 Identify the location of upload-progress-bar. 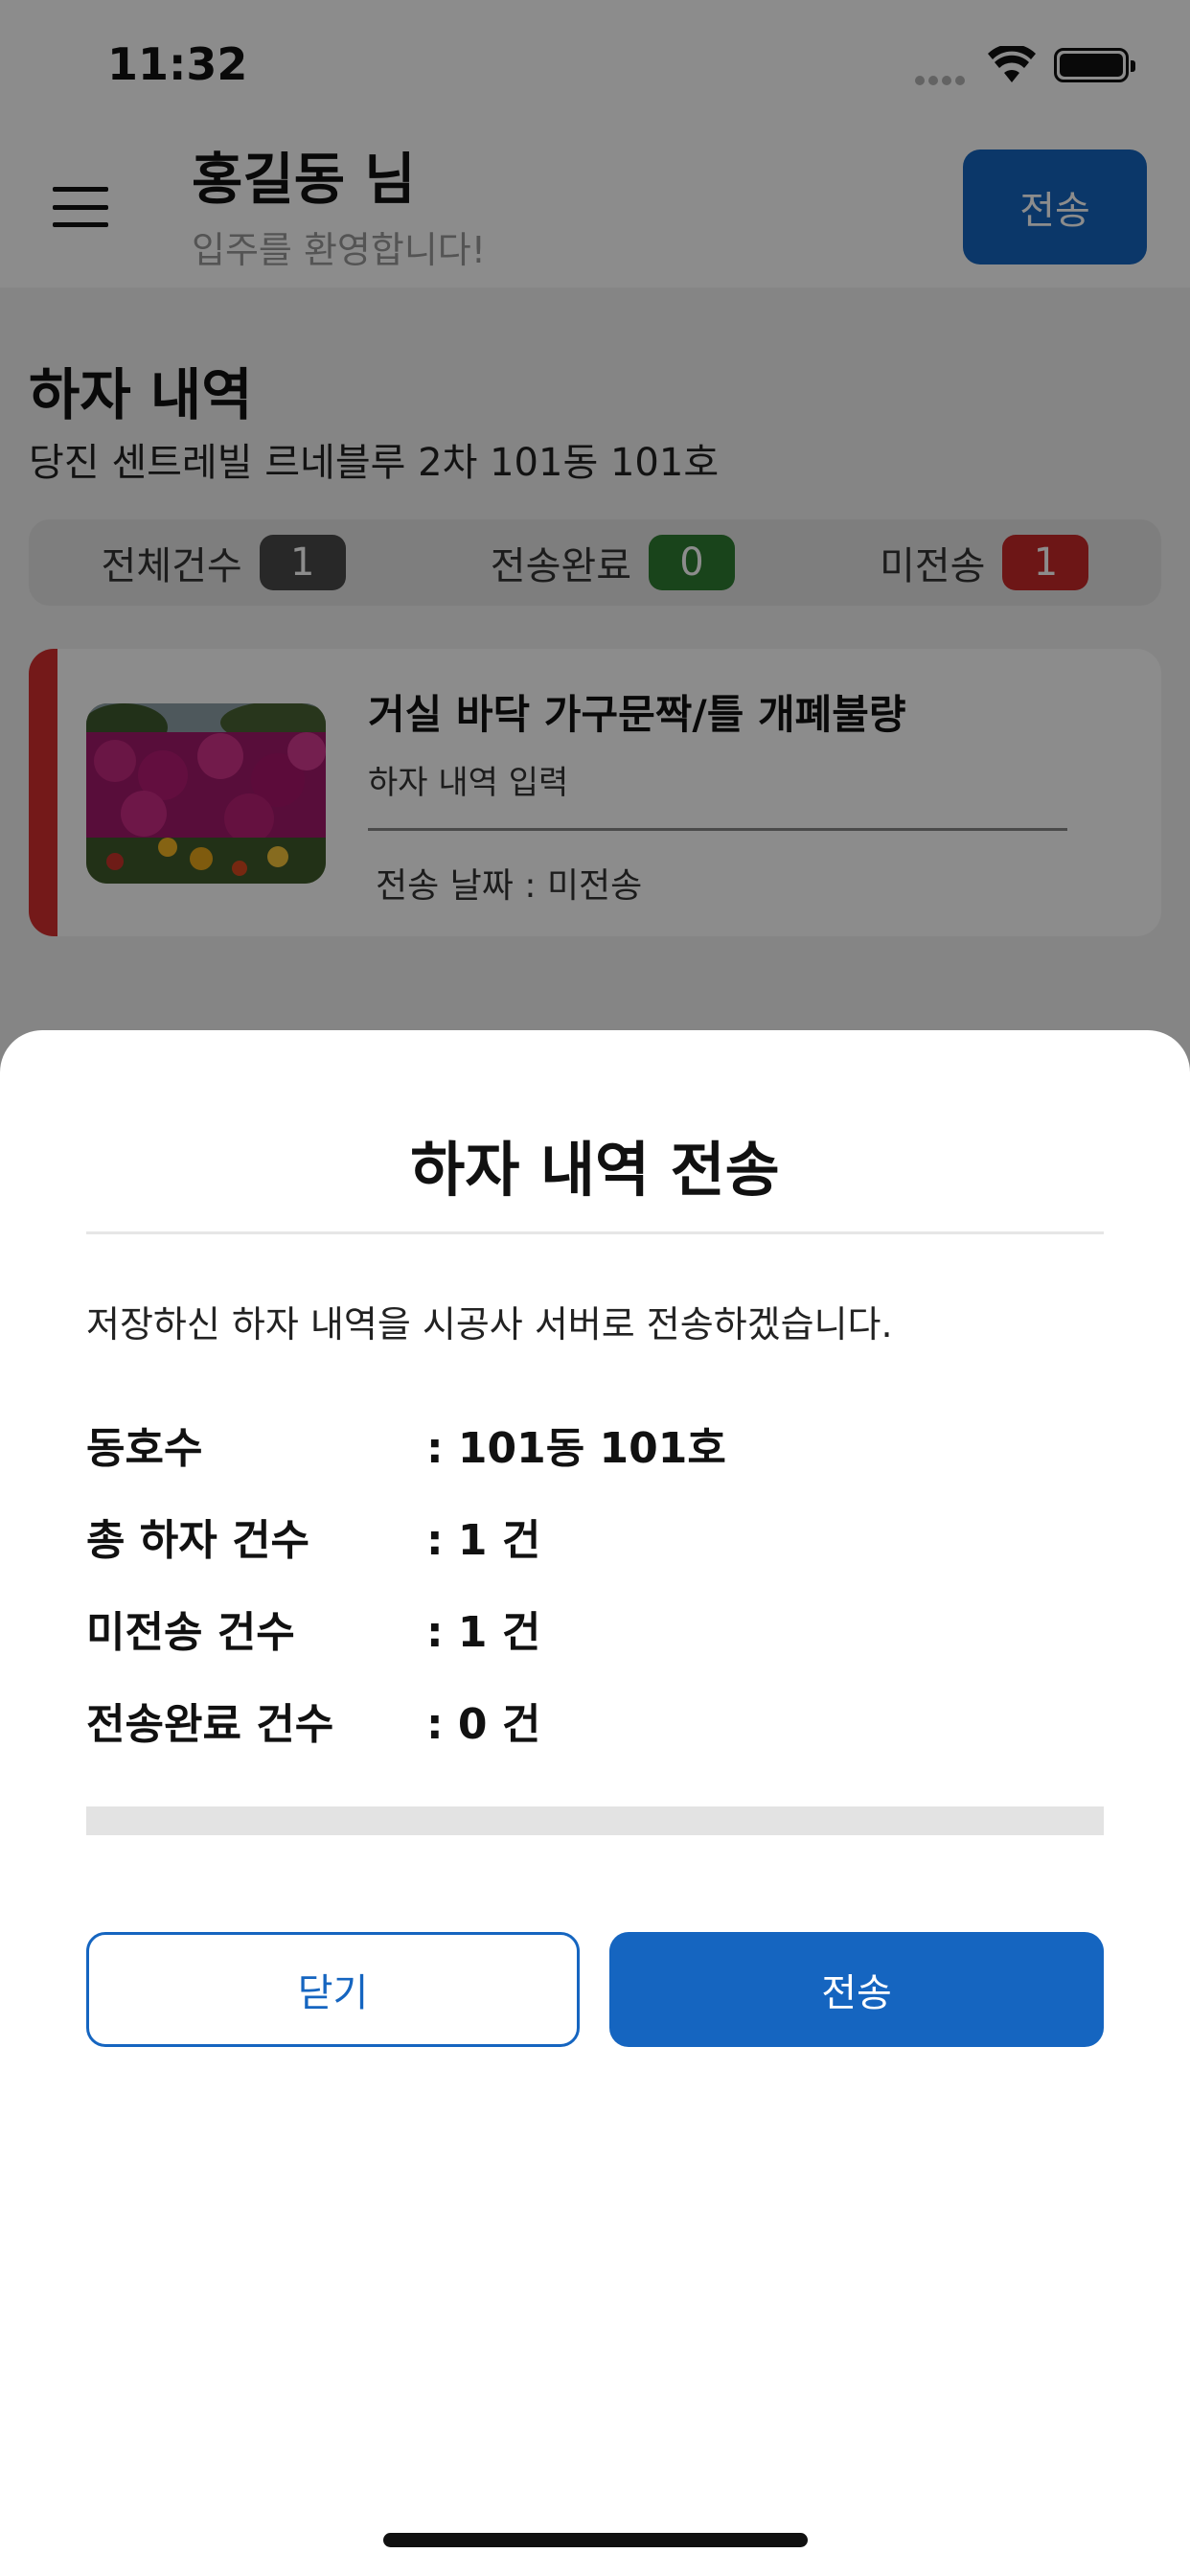
(595, 1820).